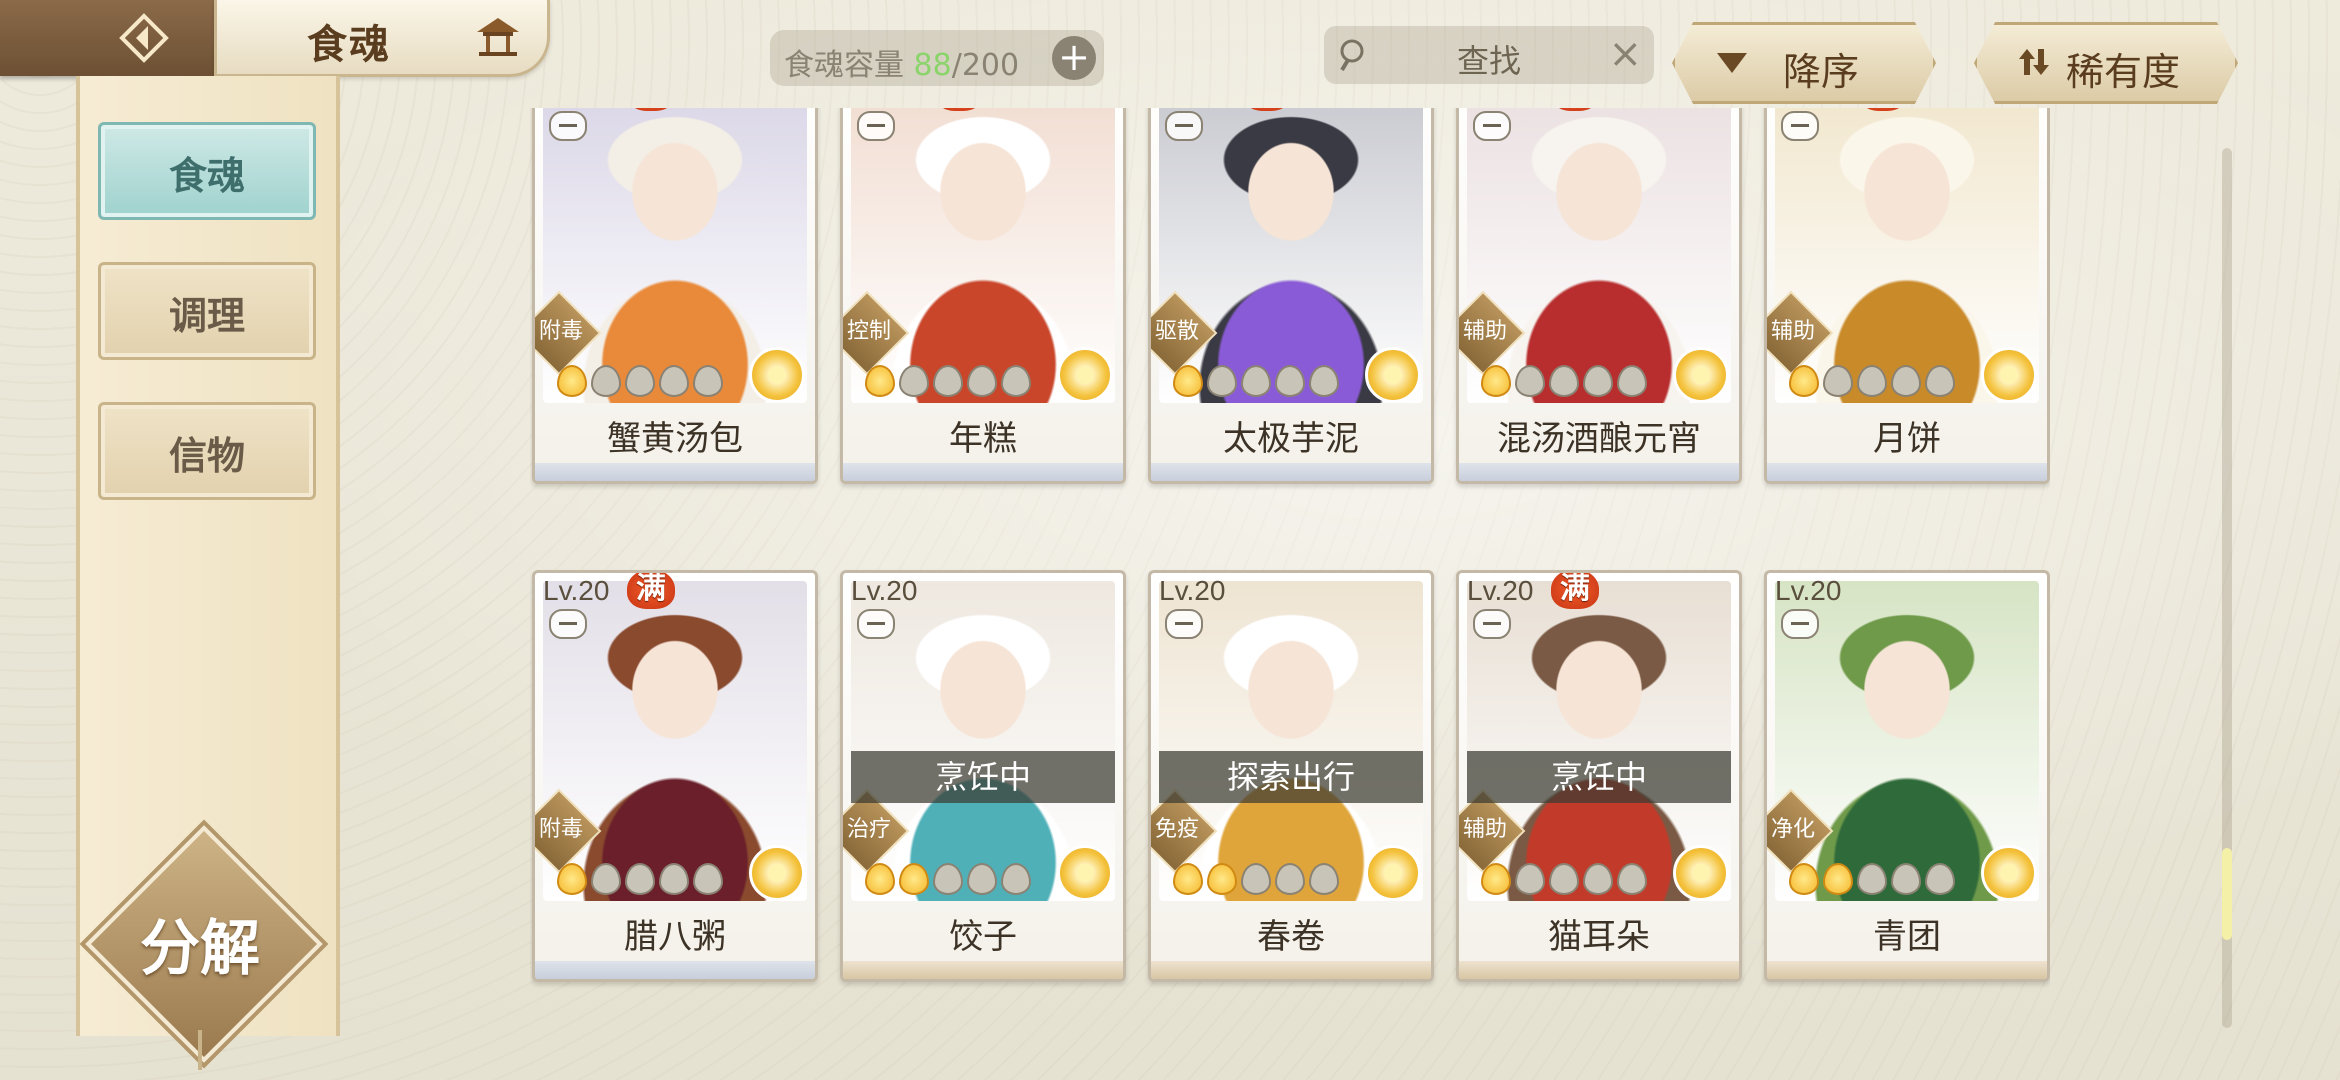 Image resolution: width=2340 pixels, height=1080 pixels. What do you see at coordinates (675, 776) in the screenshot?
I see `food-soul-card: Lv.20 满附毒 腊八粥` at bounding box center [675, 776].